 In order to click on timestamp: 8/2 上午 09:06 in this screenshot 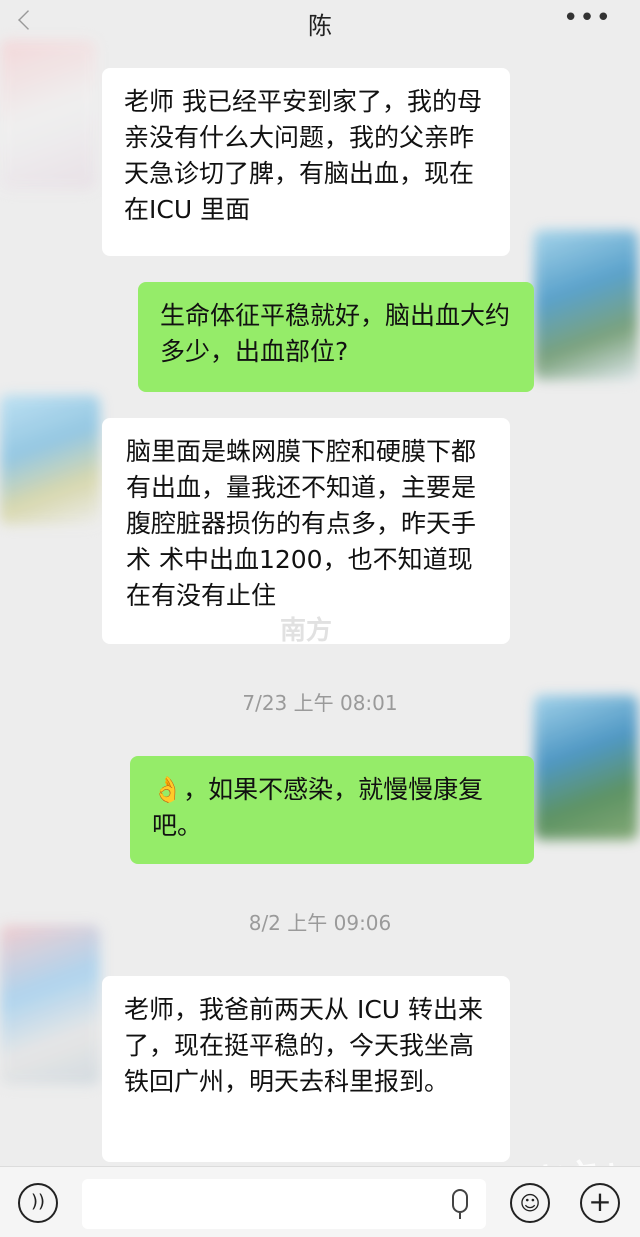, I will do `click(320, 923)`.